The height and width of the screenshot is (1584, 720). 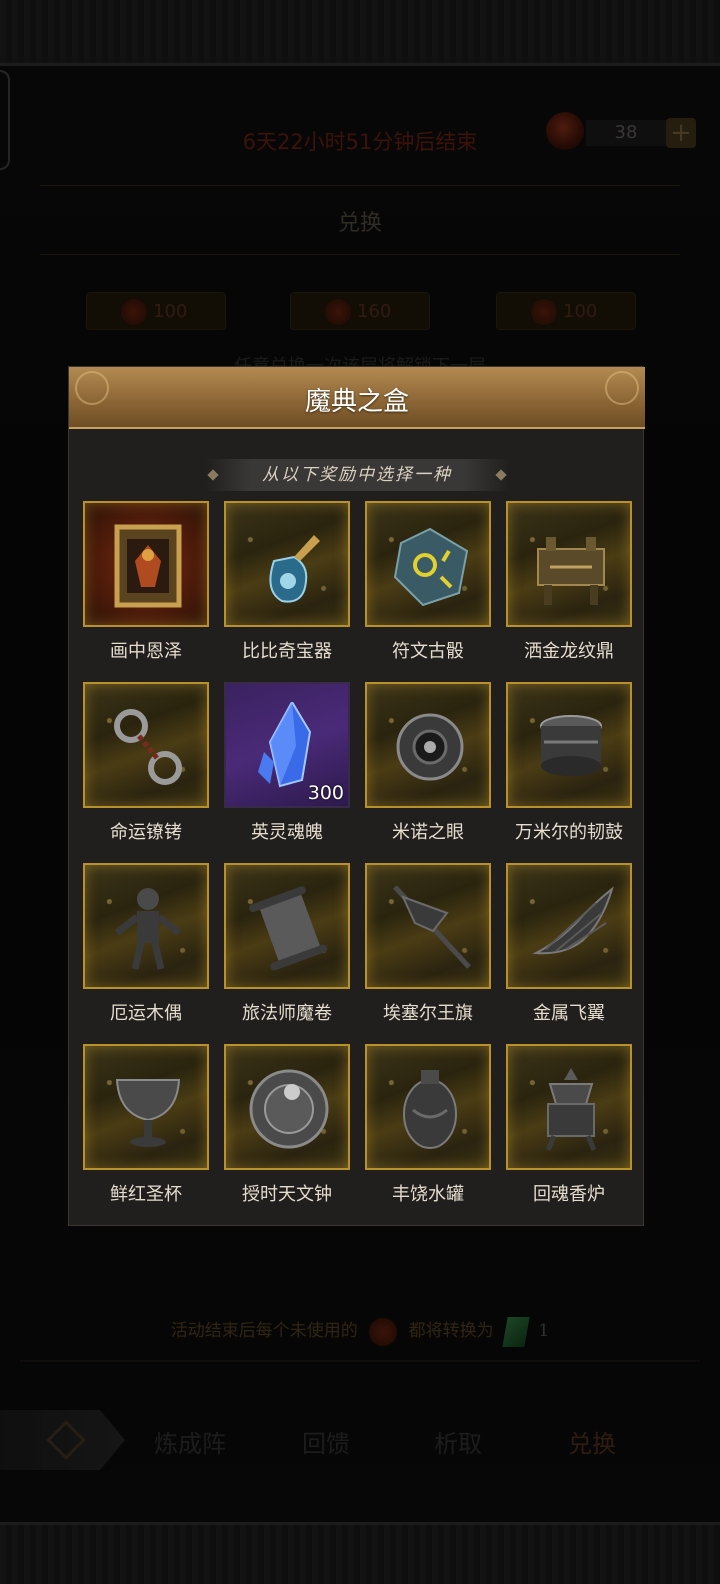 I want to click on chalice-icon, so click(x=148, y=1113).